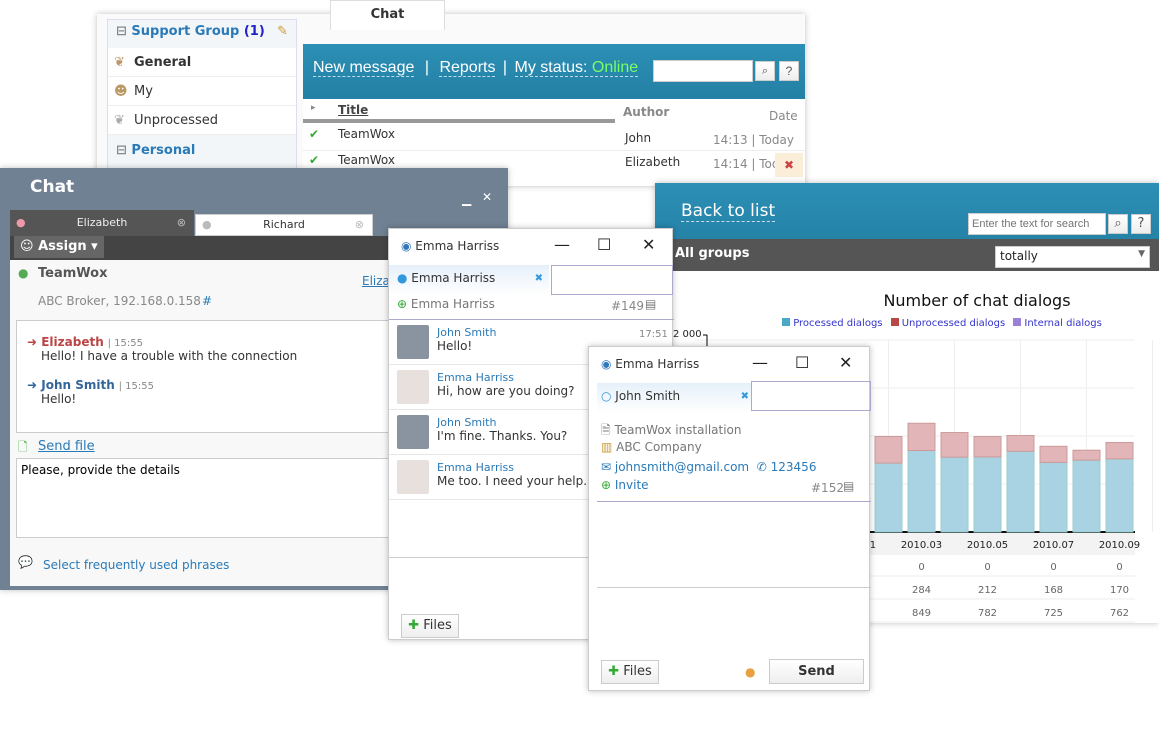  What do you see at coordinates (467, 68) in the screenshot?
I see `reports-link: Reports` at bounding box center [467, 68].